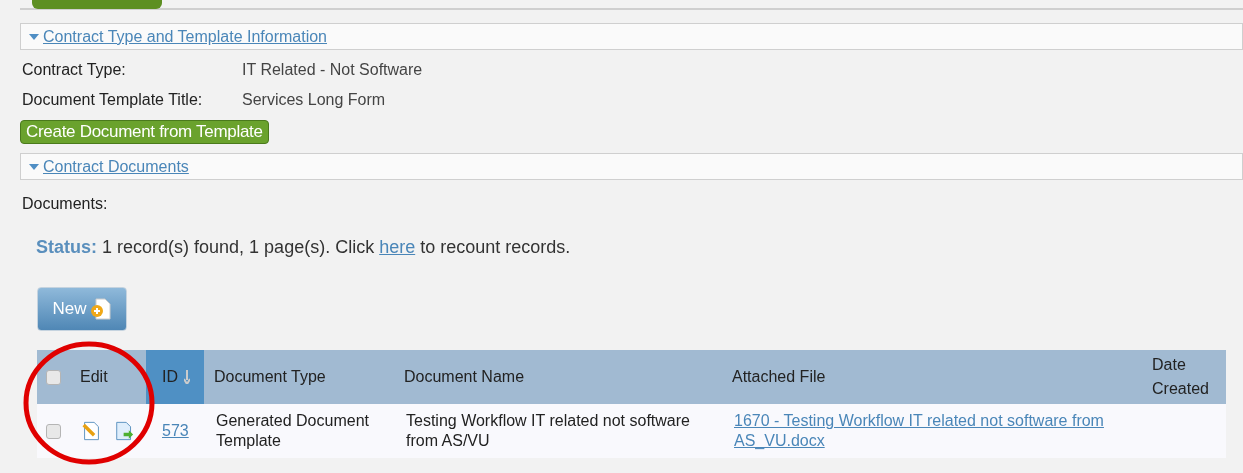  I want to click on export-document-icon, so click(124, 431).